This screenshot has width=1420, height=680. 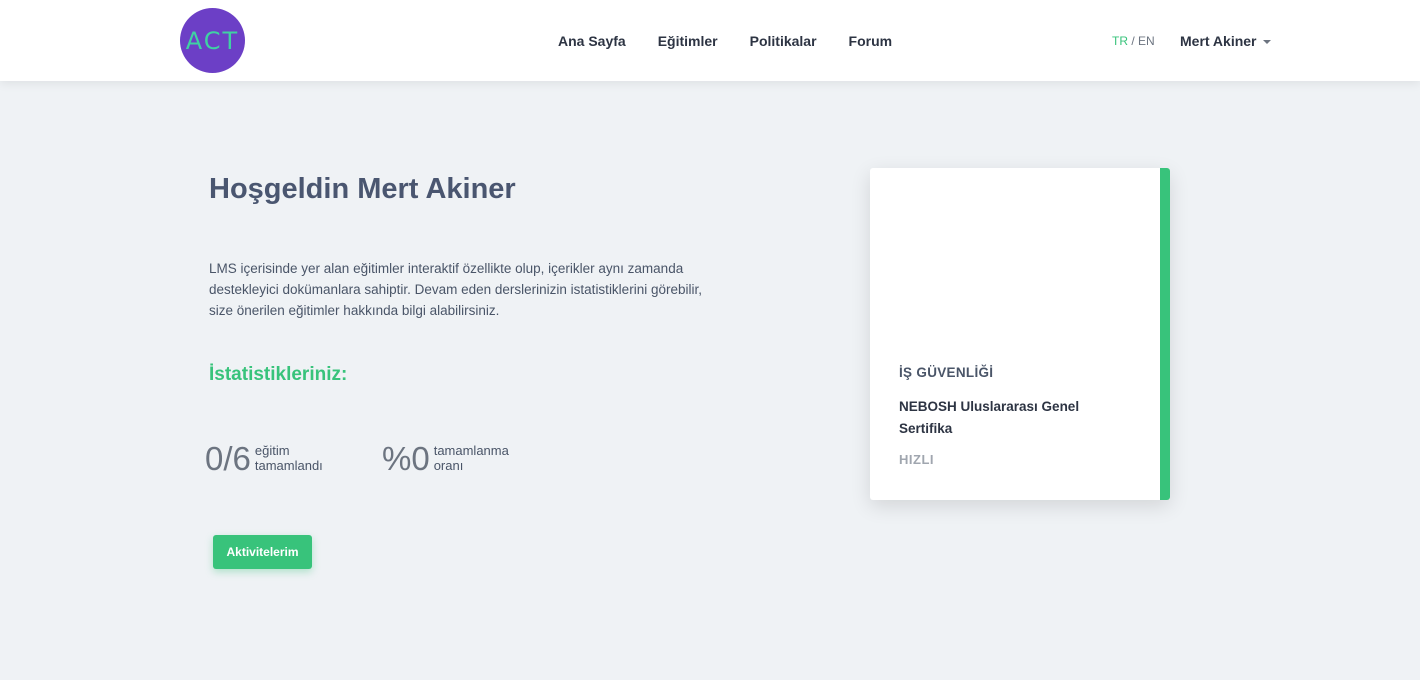 I want to click on lang-tr: TR, so click(x=1120, y=41).